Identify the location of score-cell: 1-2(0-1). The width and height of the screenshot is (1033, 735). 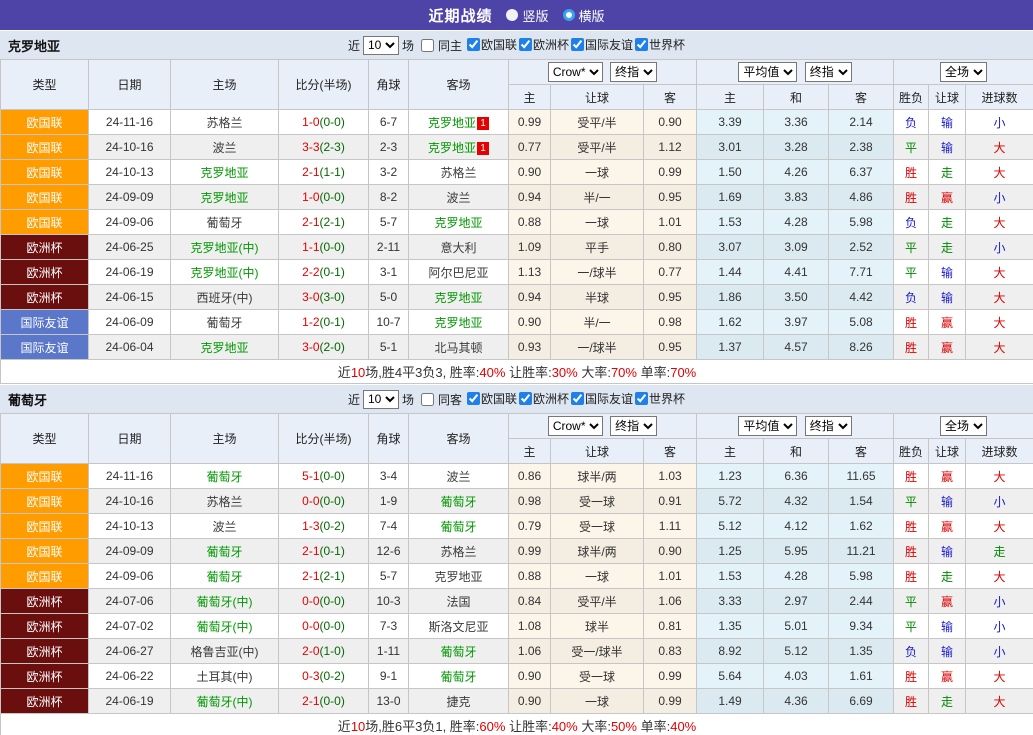
(323, 322).